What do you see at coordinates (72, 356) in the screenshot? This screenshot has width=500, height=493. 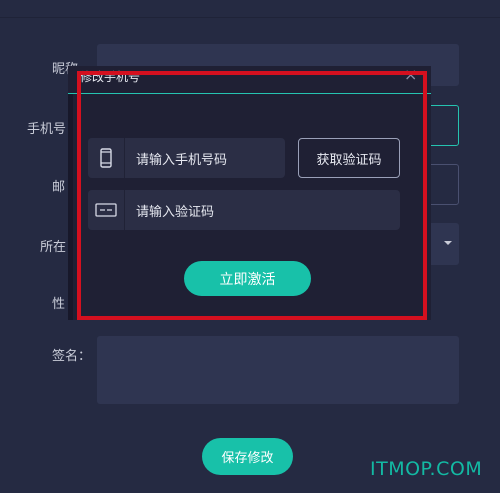 I see `signature-label: 签名：` at bounding box center [72, 356].